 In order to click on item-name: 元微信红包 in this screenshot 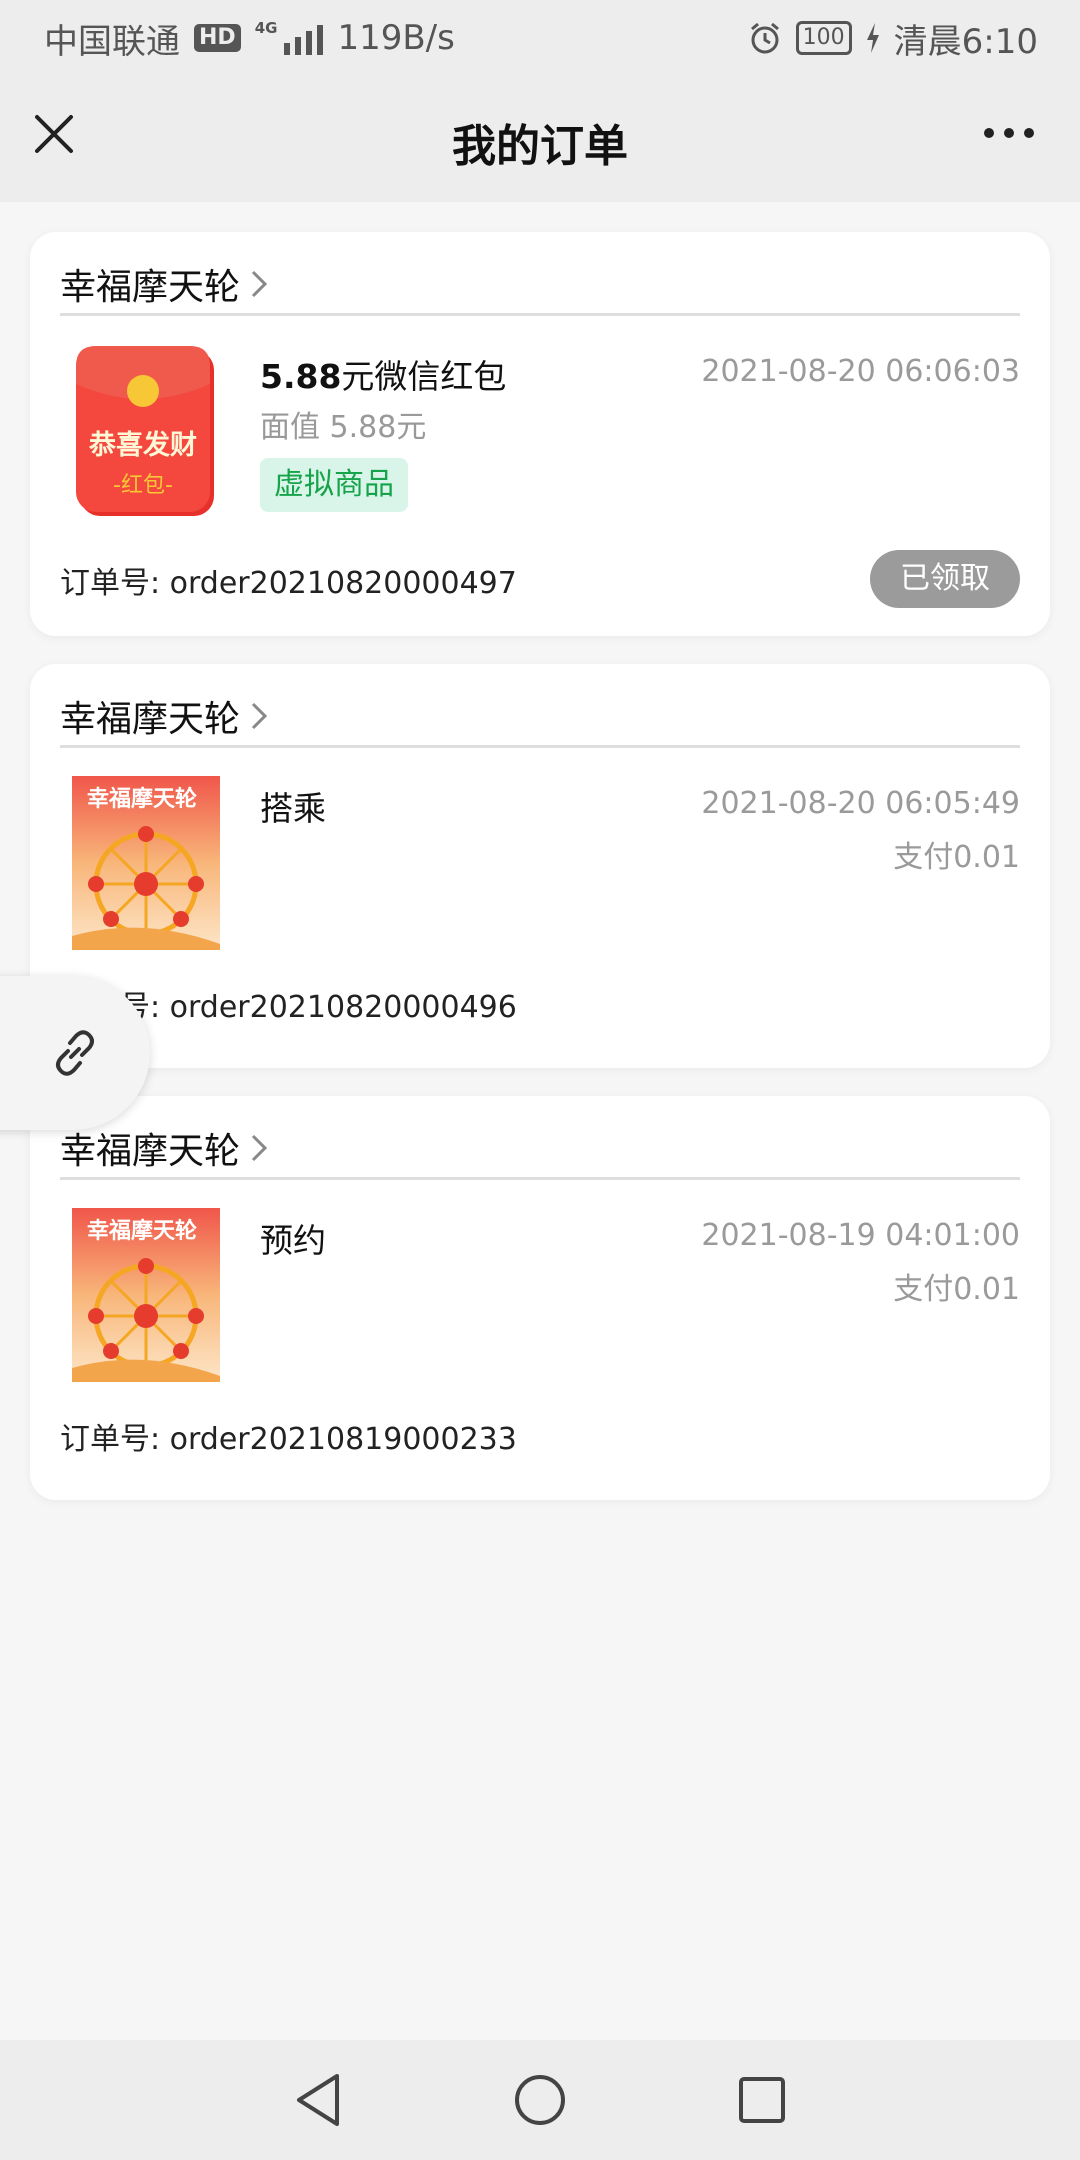, I will do `click(424, 376)`.